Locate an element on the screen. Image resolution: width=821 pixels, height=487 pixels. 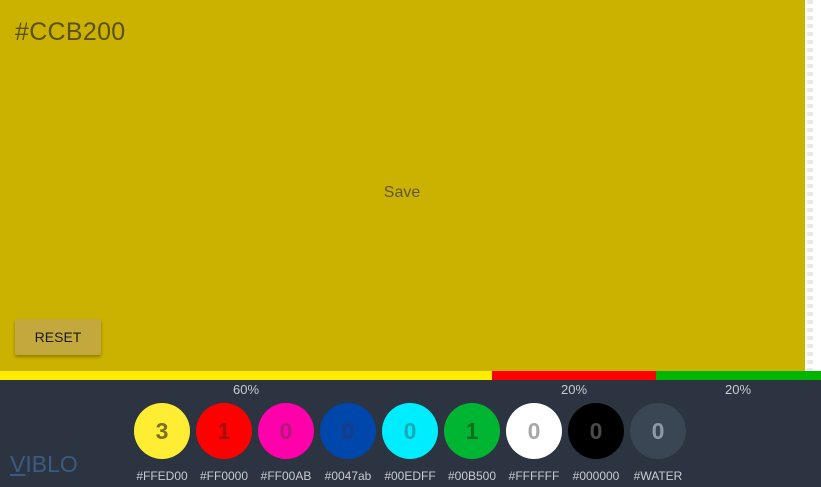
distribution-percent-yellow: 60% is located at coordinates (246, 389).